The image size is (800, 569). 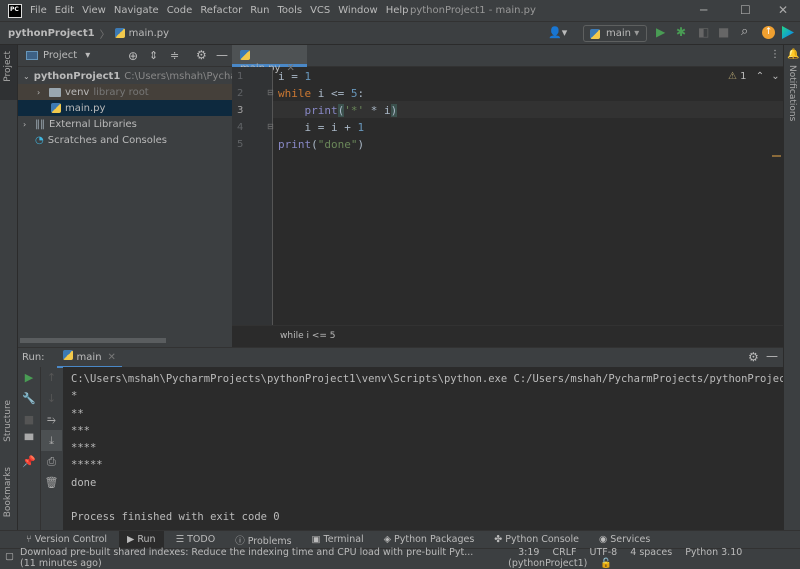 What do you see at coordinates (29, 461) in the screenshot?
I see `pin-icon: 📌` at bounding box center [29, 461].